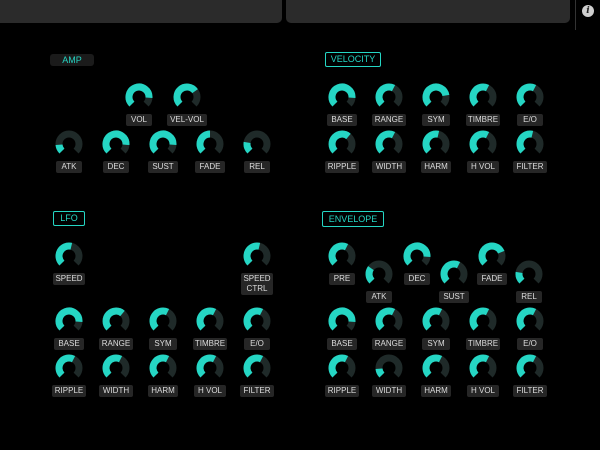 This screenshot has width=600, height=450. What do you see at coordinates (257, 256) in the screenshot?
I see `knob-speed-ctrl` at bounding box center [257, 256].